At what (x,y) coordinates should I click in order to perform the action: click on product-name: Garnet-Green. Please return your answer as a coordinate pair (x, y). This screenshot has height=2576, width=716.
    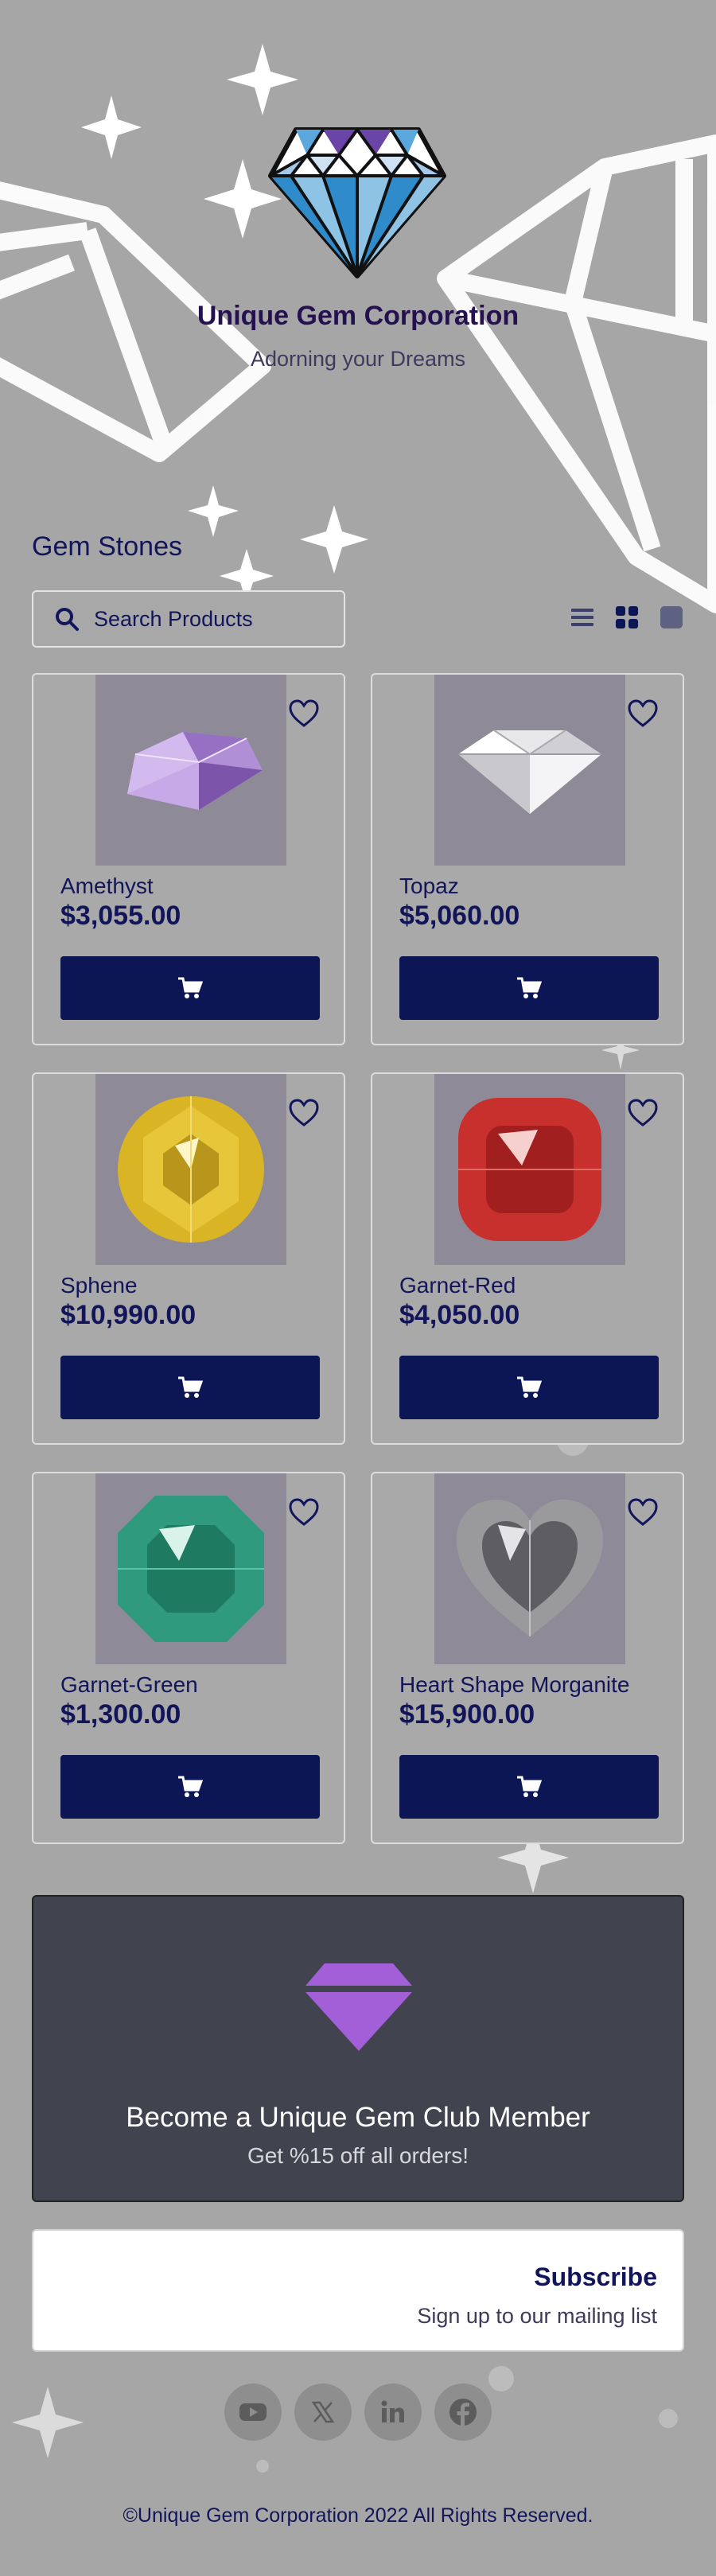
    Looking at the image, I should click on (129, 1685).